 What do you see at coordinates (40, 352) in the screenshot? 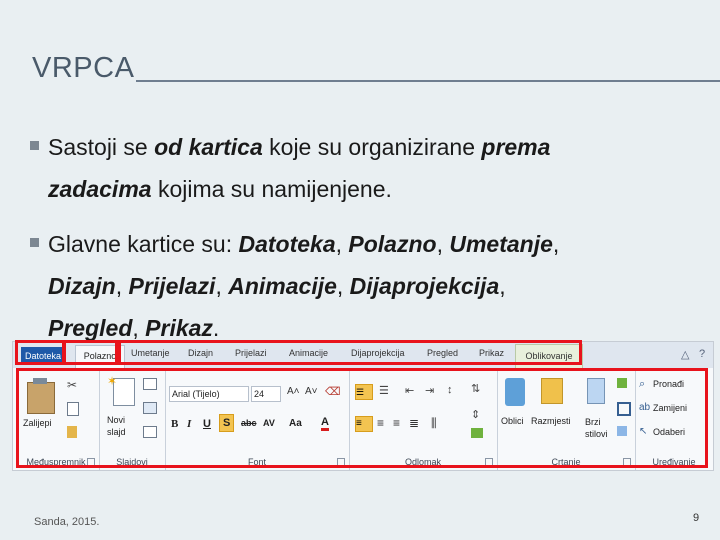
I see `highlight-file-tab` at bounding box center [40, 352].